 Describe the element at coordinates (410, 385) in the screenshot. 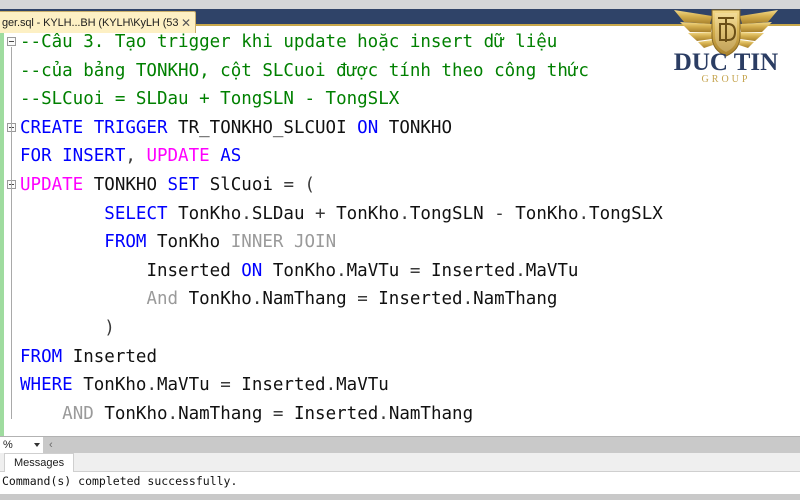

I see `code-line: WHERE TonKho.MaVTu = Inserted.MaVTu` at that location.